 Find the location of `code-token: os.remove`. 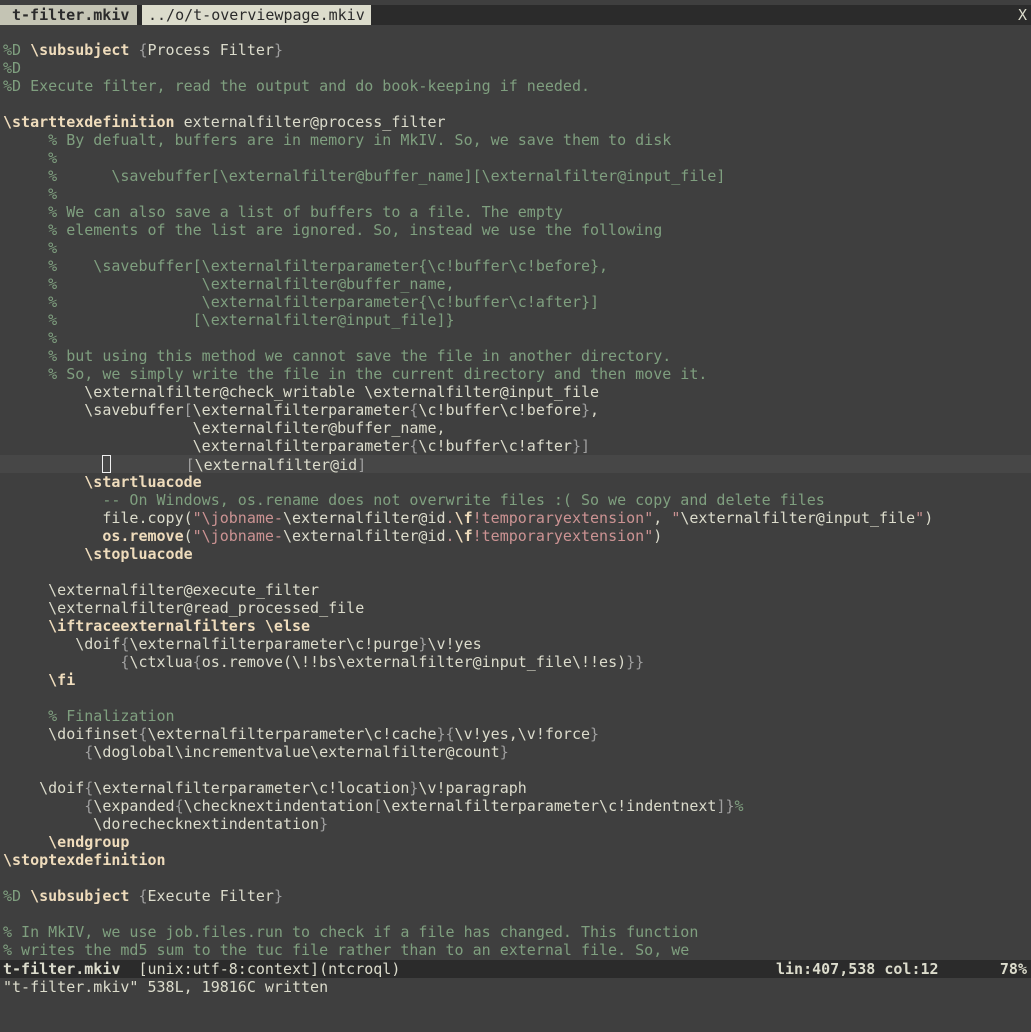

code-token: os.remove is located at coordinates (143, 536).